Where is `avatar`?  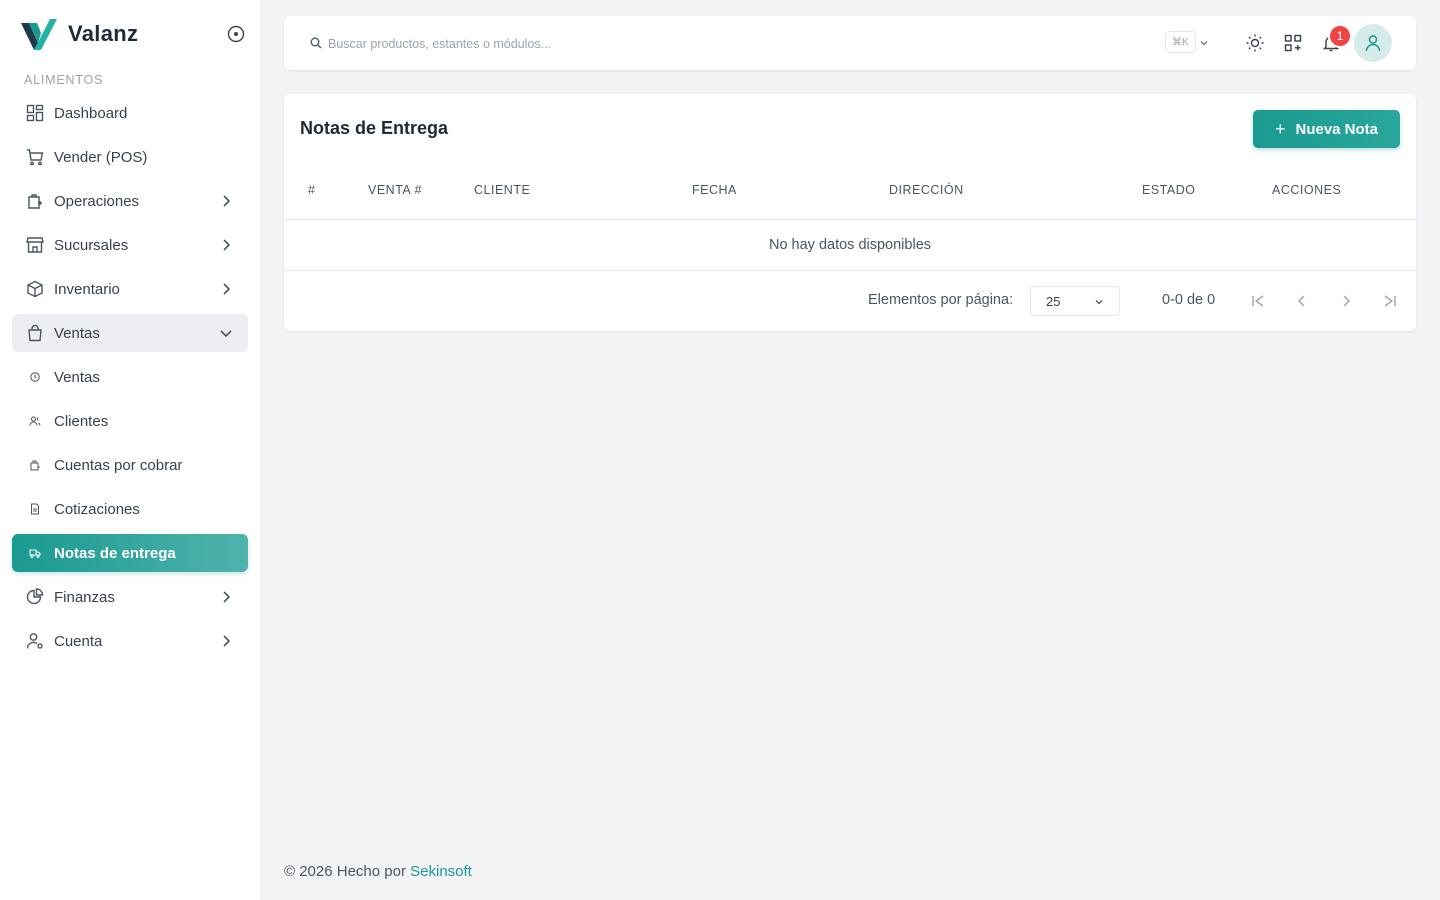
avatar is located at coordinates (1373, 43).